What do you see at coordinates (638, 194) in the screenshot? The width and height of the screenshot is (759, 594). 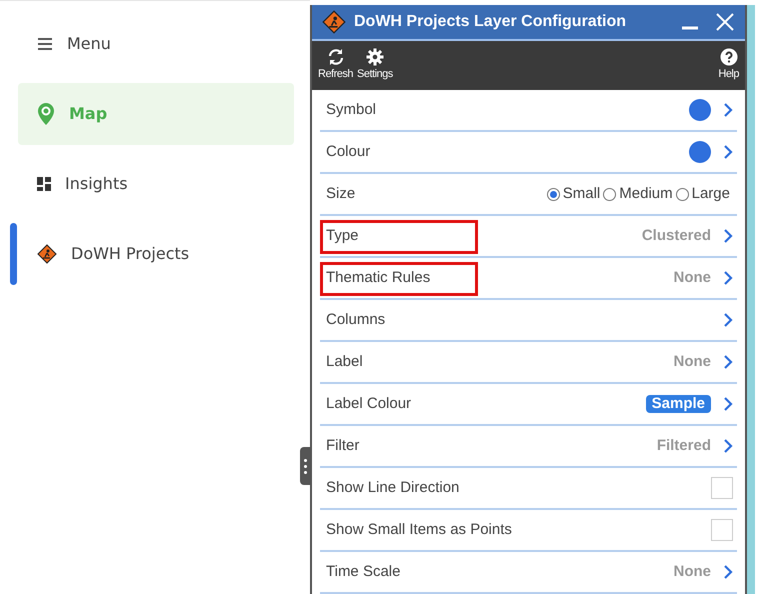 I see `radio-option: Medium` at bounding box center [638, 194].